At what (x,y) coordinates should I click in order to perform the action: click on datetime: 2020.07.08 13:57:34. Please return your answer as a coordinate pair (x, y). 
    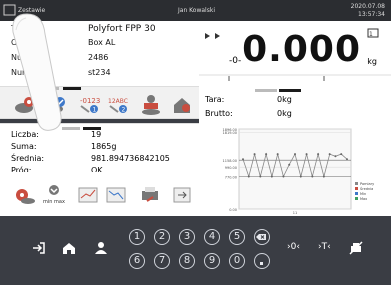
    Looking at the image, I should click on (368, 11).